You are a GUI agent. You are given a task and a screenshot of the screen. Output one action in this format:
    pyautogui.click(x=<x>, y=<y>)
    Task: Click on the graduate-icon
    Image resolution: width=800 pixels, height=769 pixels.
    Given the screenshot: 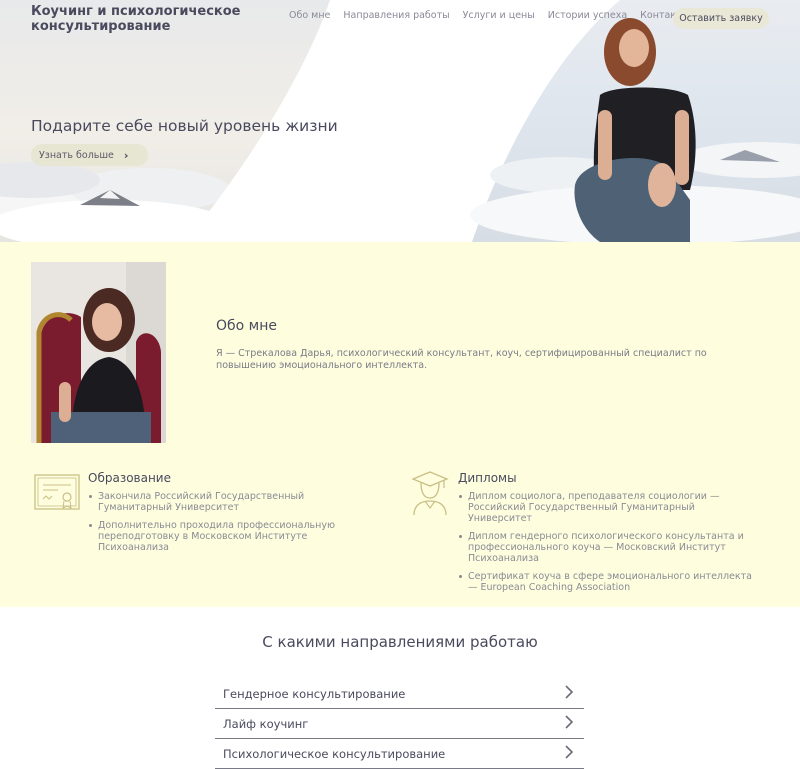 What is the action you would take?
    pyautogui.click(x=430, y=493)
    